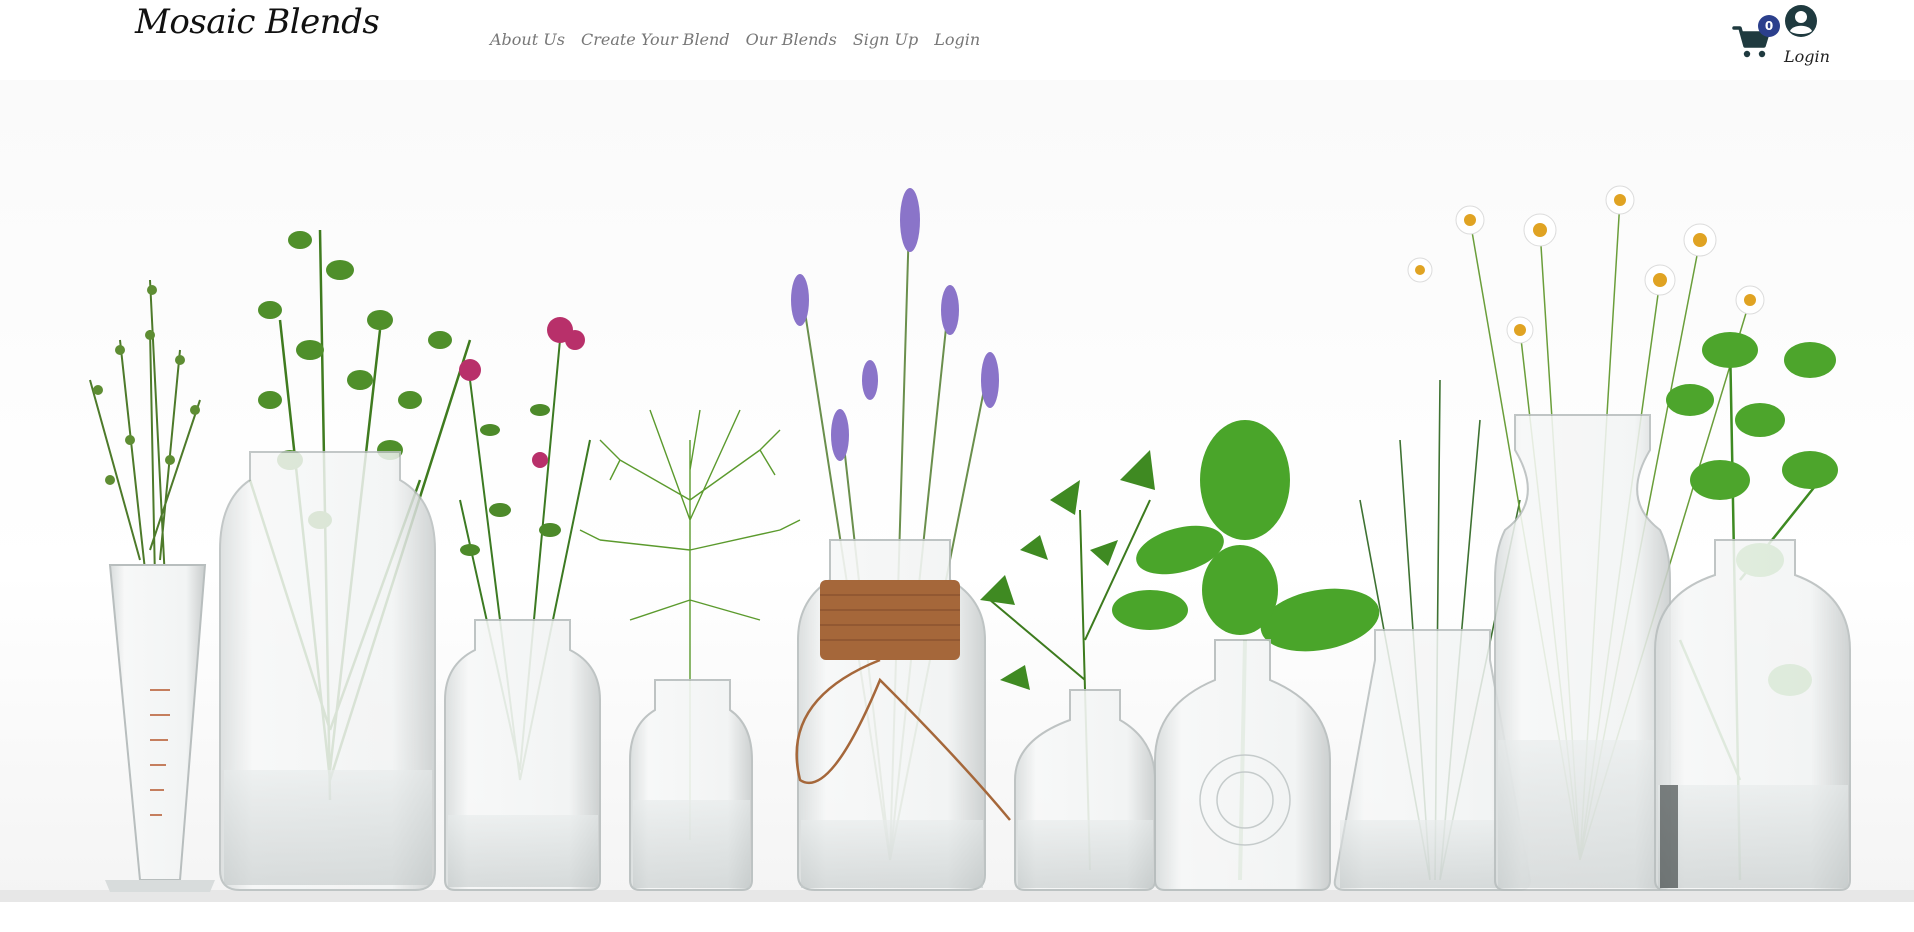 The width and height of the screenshot is (1914, 932). Describe the element at coordinates (1807, 56) in the screenshot. I see `account-login-link: Login` at that location.